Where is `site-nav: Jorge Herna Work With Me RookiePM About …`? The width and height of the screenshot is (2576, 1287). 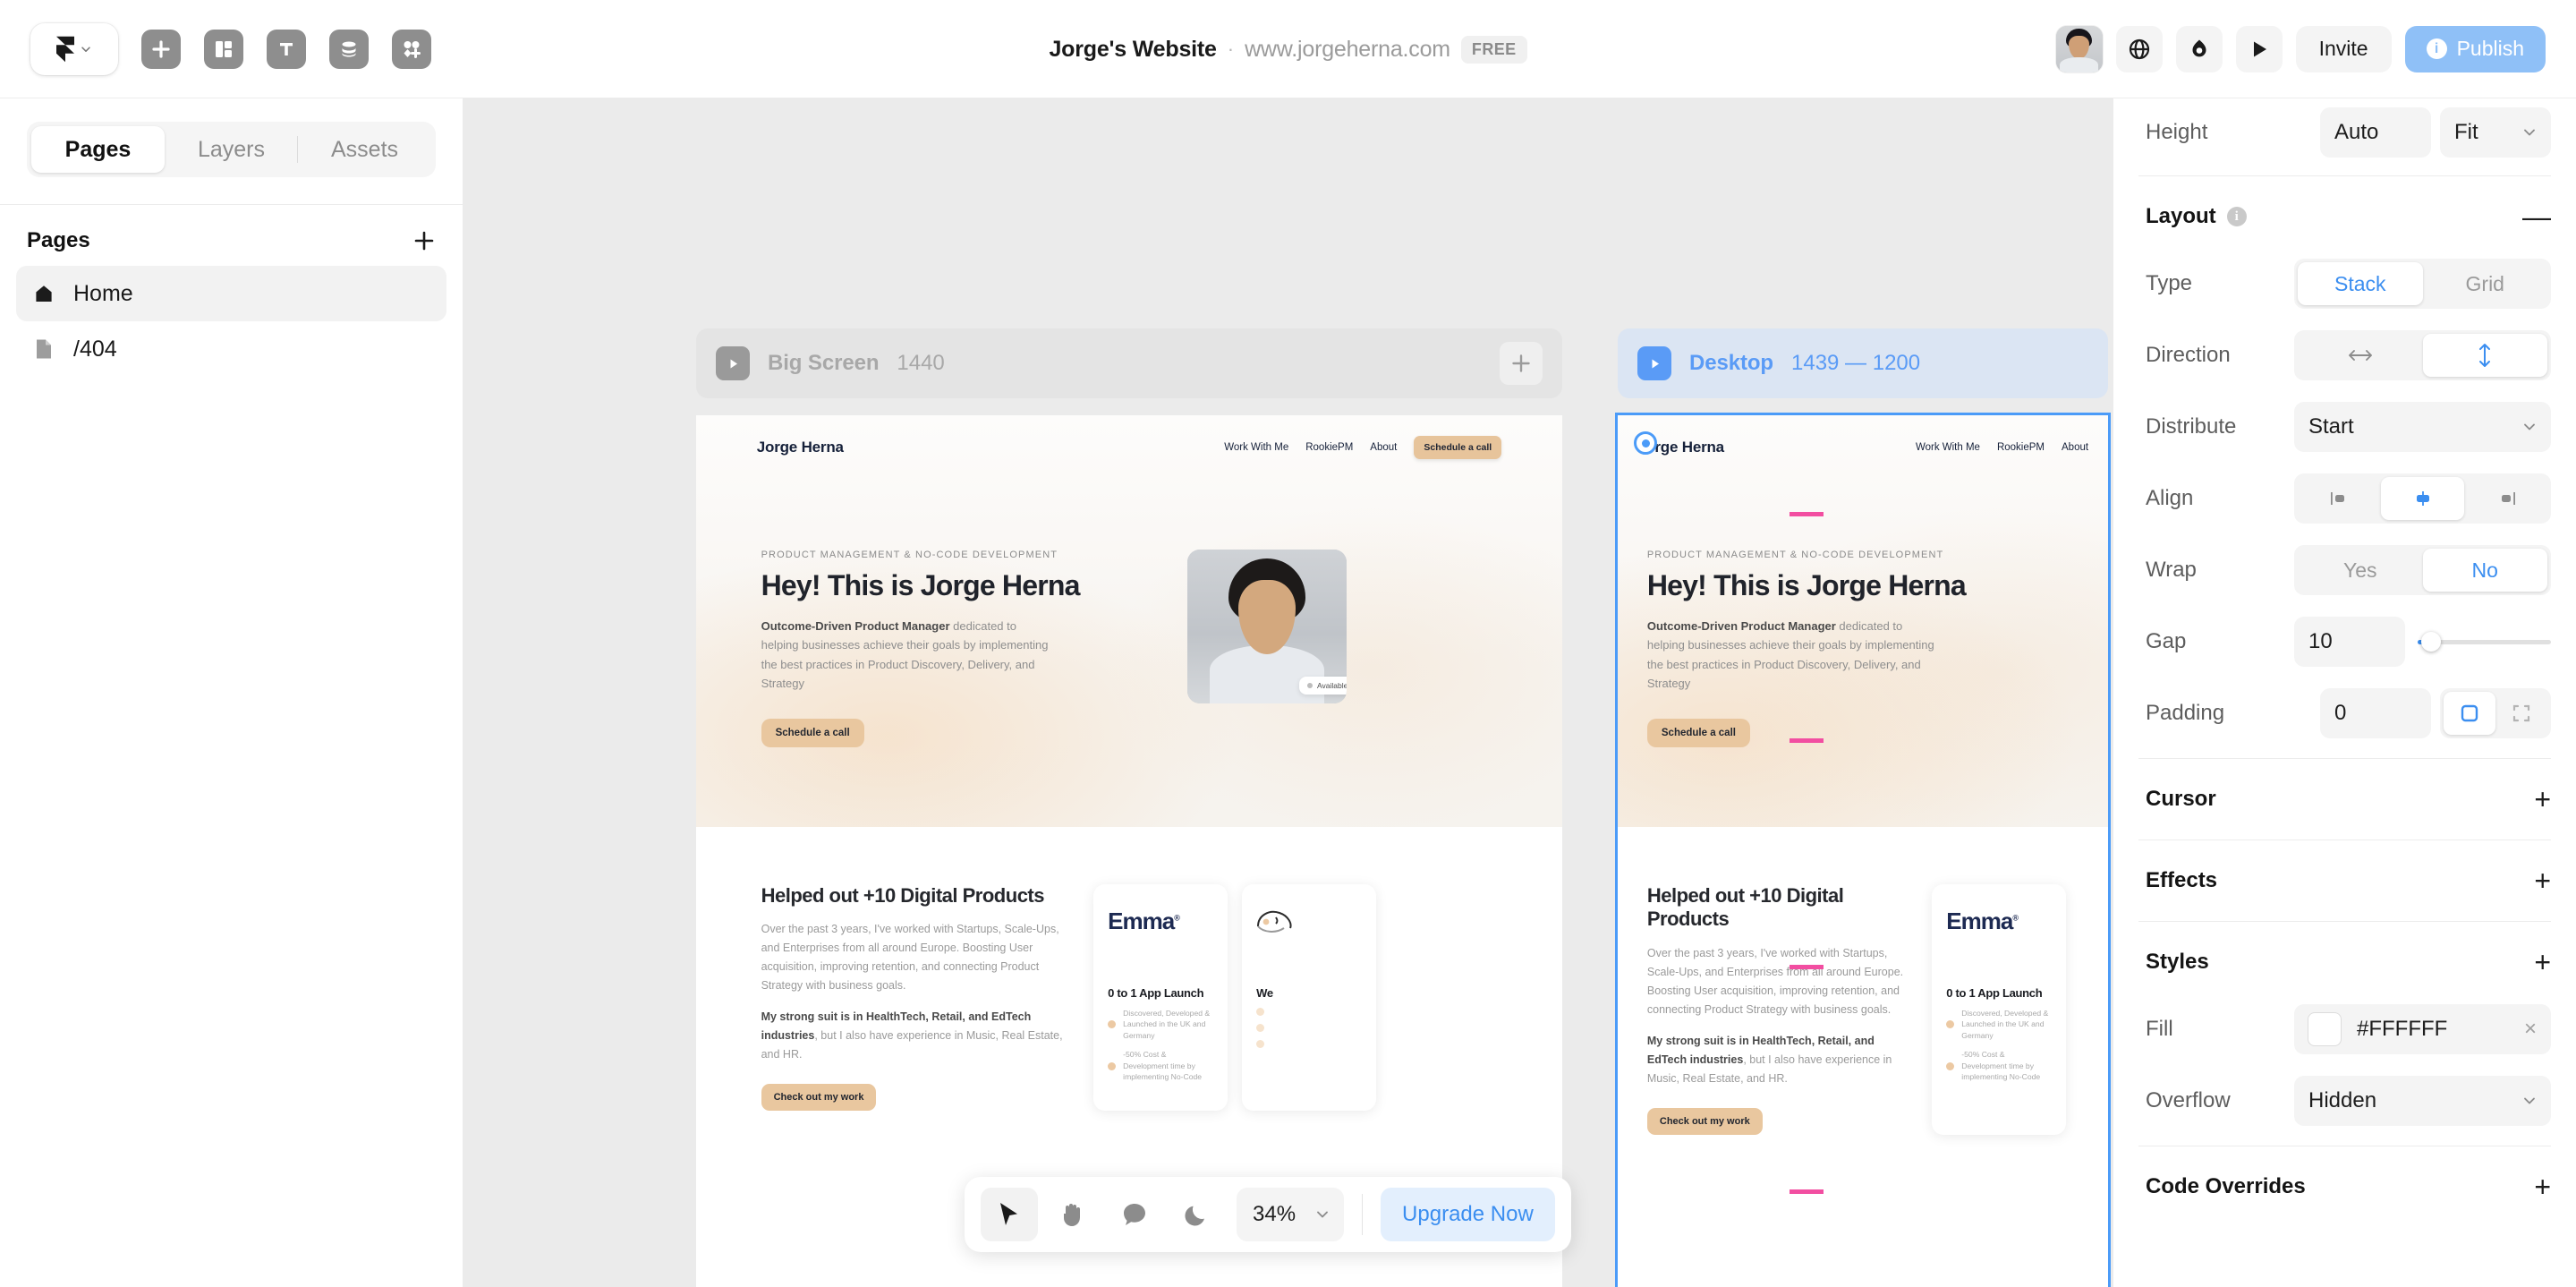 site-nav: Jorge Herna Work With Me RookiePM About … is located at coordinates (1129, 447).